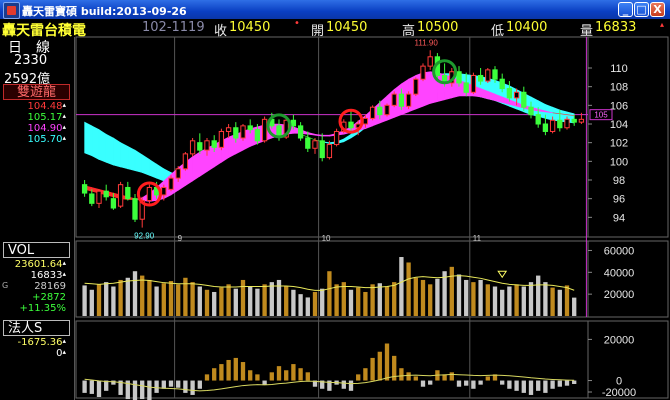 This screenshot has width=670, height=400. Describe the element at coordinates (144, 236) in the screenshot. I see `low-annotation: 92.90` at that location.